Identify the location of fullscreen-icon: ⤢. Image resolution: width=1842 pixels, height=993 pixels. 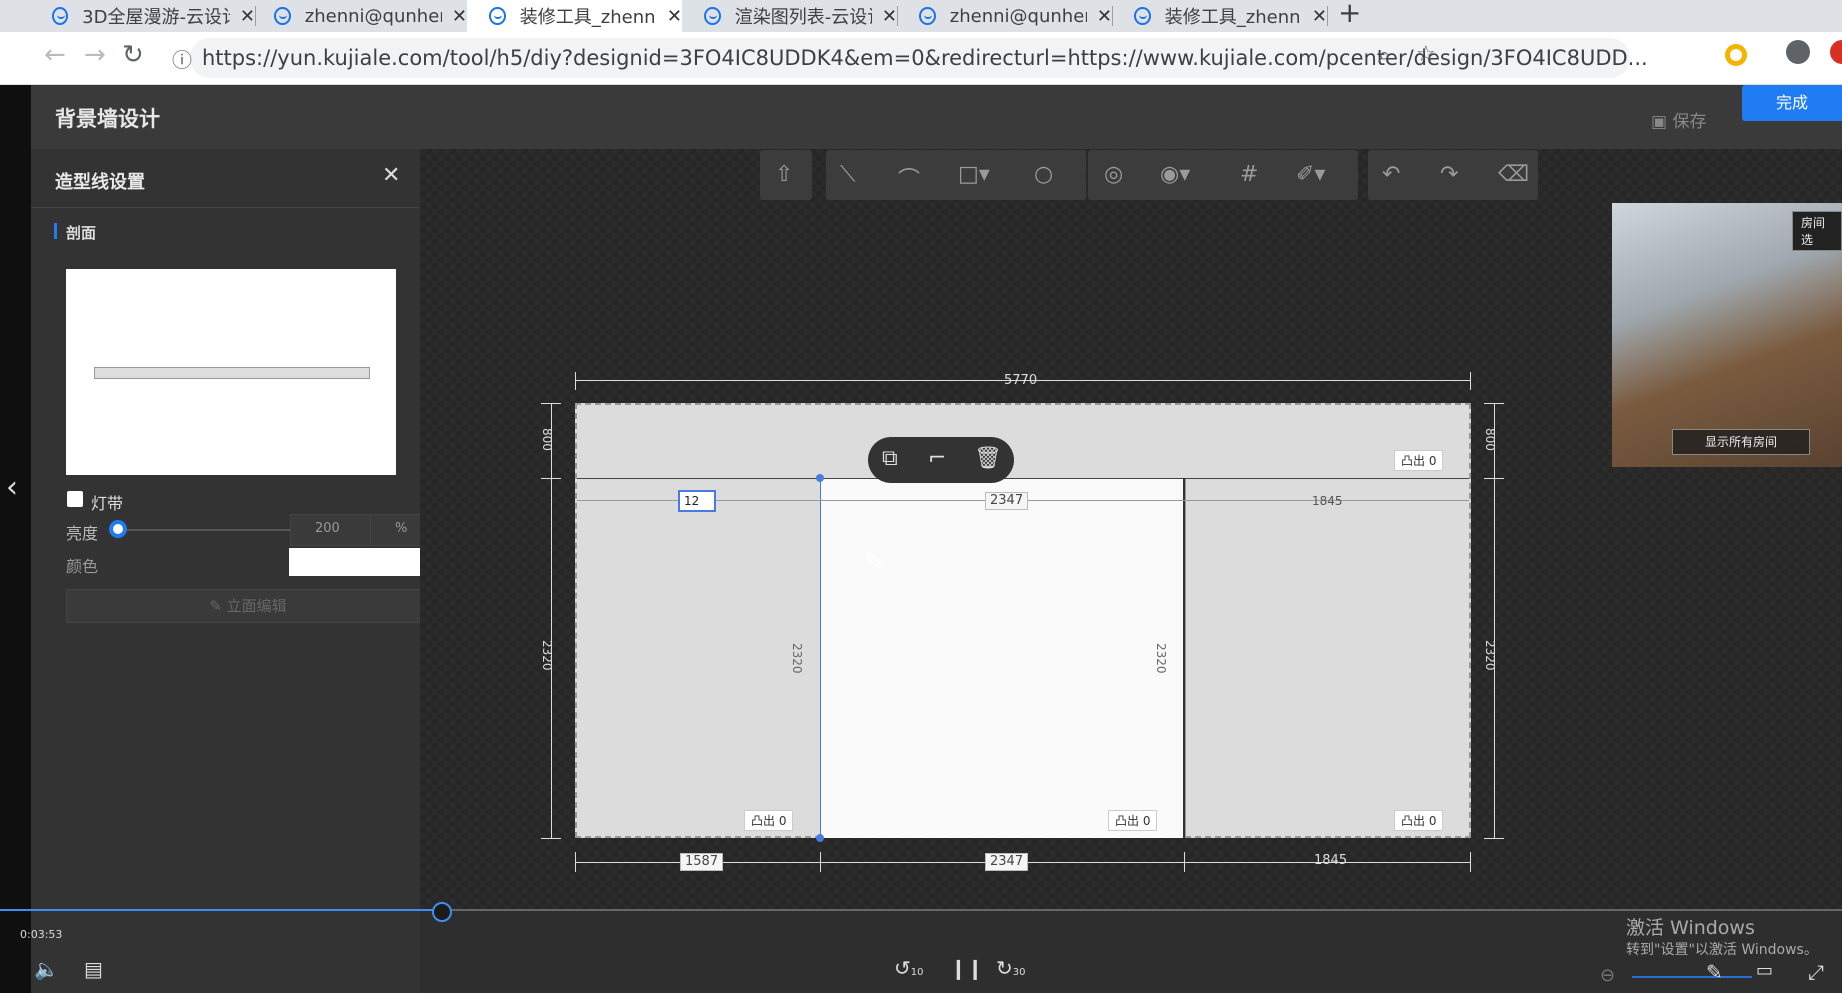
(1816, 972).